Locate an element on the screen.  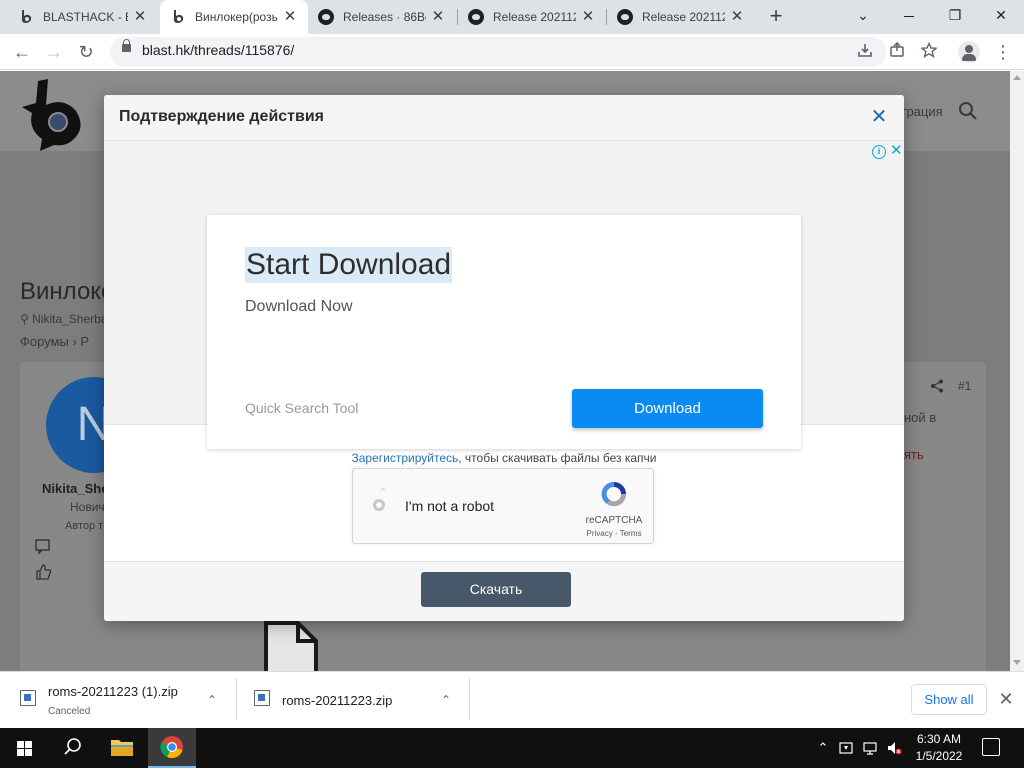
close-window-button: ✕ is located at coordinates (1001, 15).